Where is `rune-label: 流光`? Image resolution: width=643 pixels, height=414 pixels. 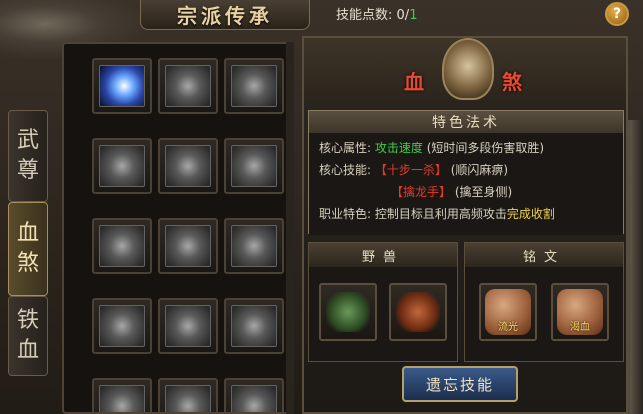
rune-label: 流光 is located at coordinates (508, 327).